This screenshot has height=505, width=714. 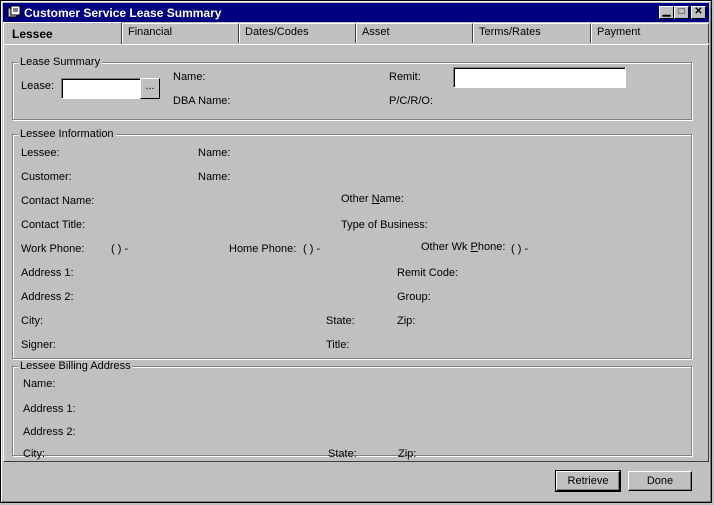 I want to click on type-of-business-label: Type of Business:, so click(x=384, y=225).